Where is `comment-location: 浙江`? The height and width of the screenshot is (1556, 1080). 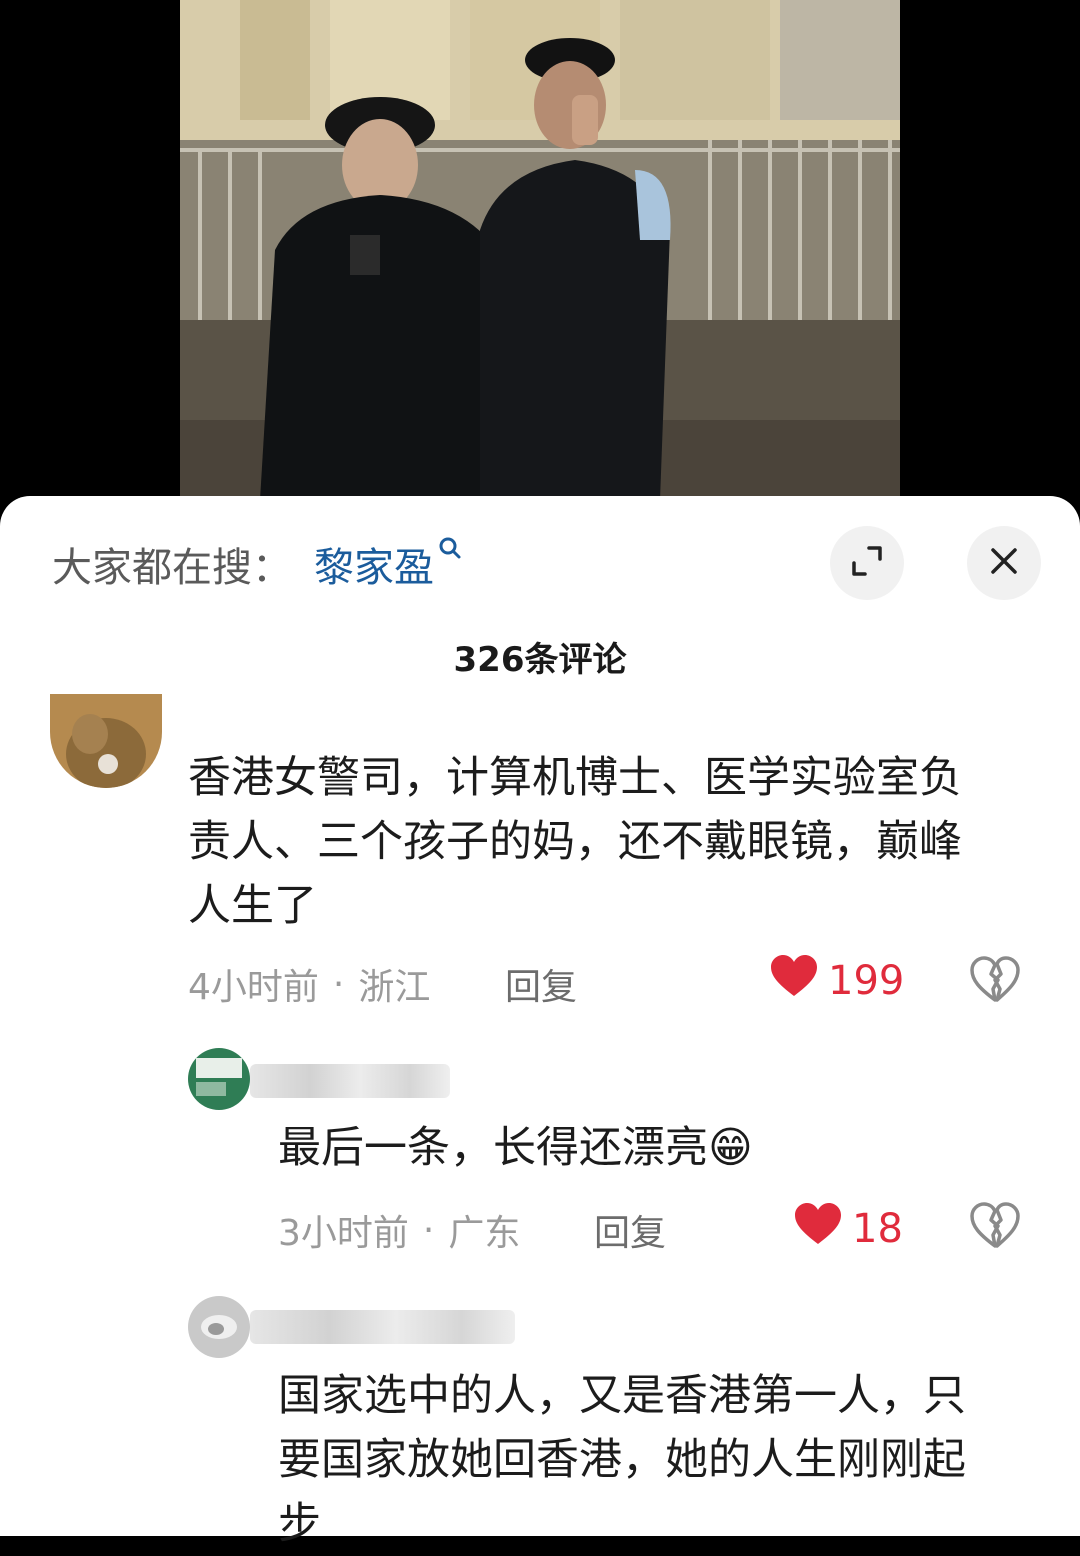 comment-location: 浙江 is located at coordinates (394, 987).